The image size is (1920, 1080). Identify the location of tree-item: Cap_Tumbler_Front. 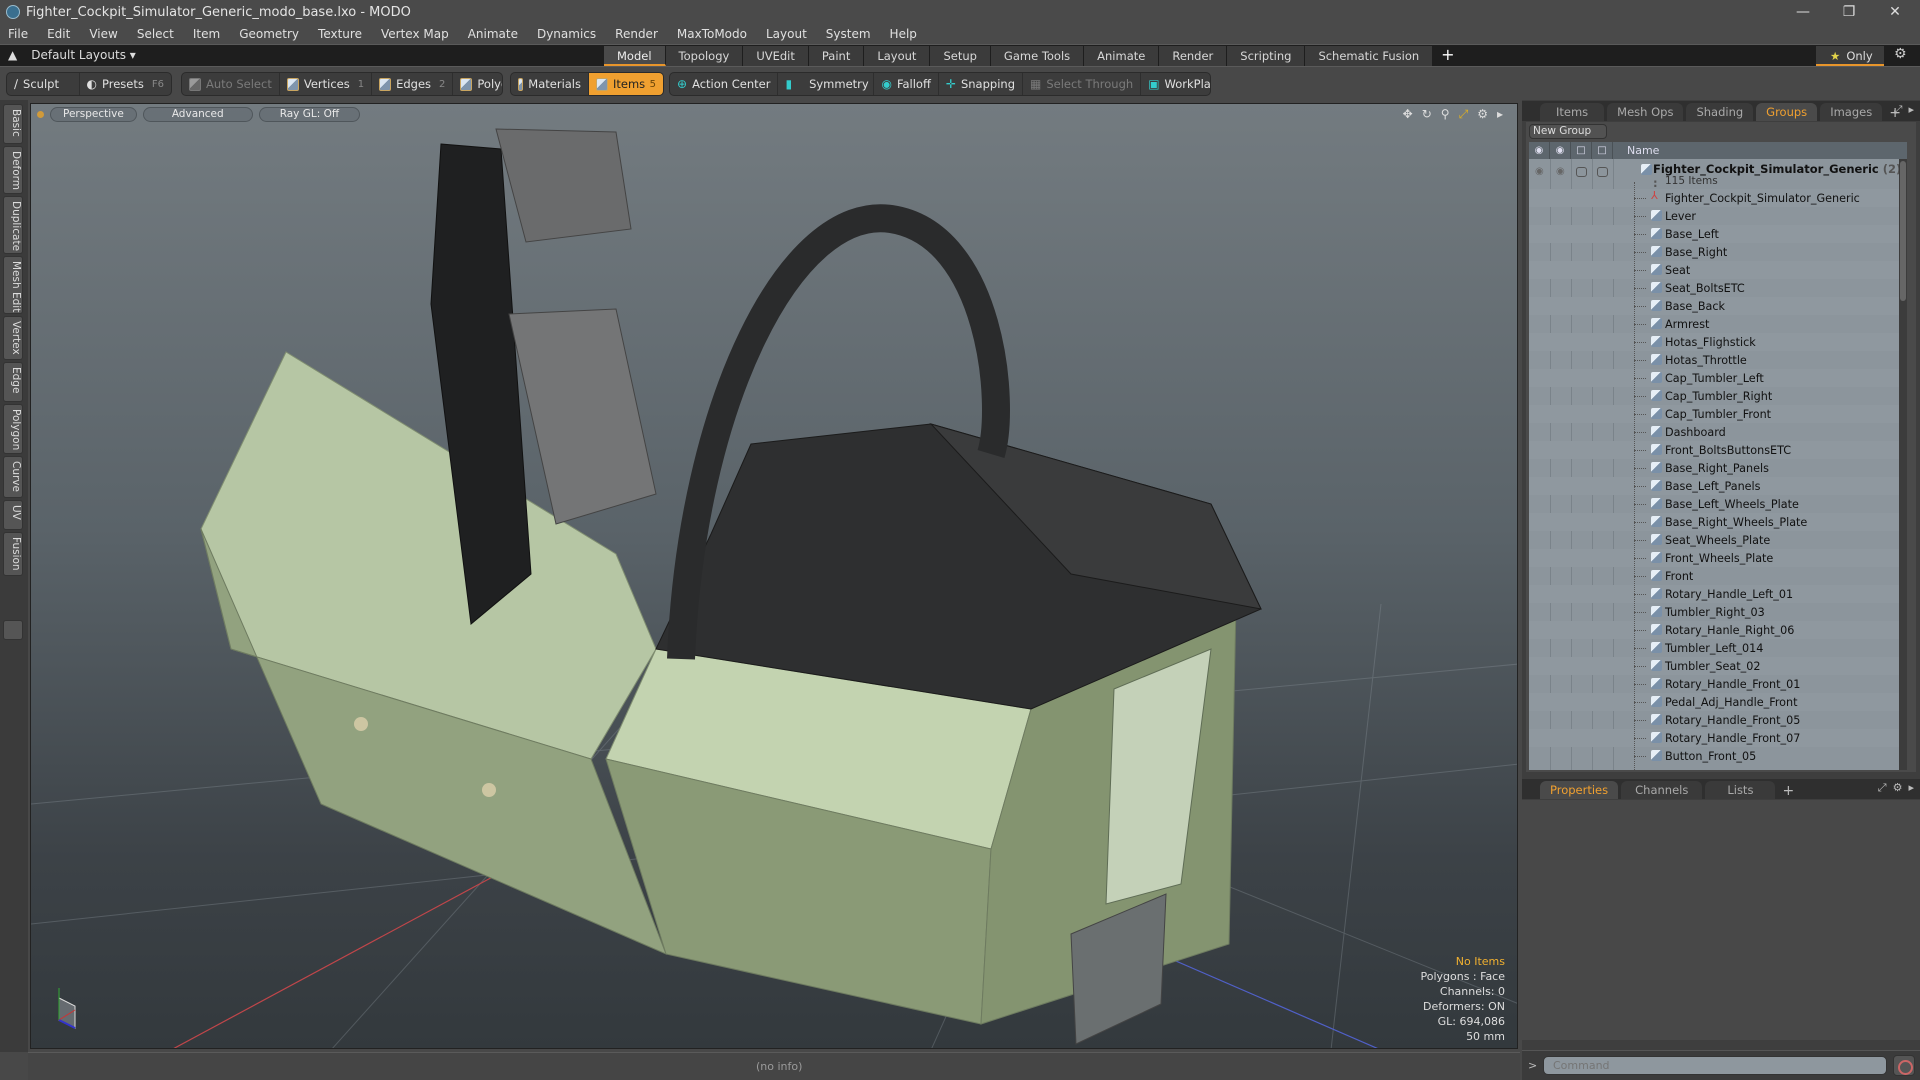
(1718, 414).